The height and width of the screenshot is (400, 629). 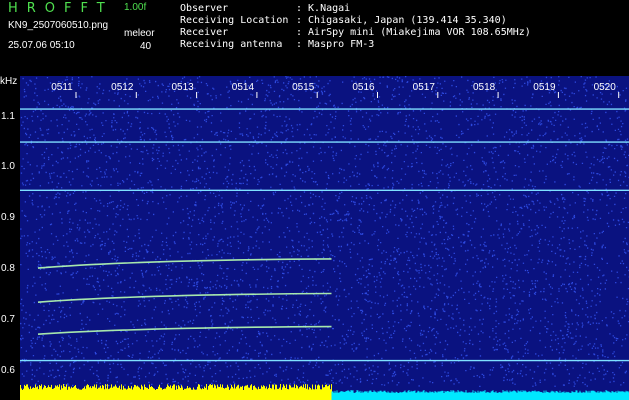 What do you see at coordinates (8, 167) in the screenshot?
I see `y-tick-label: 1.0` at bounding box center [8, 167].